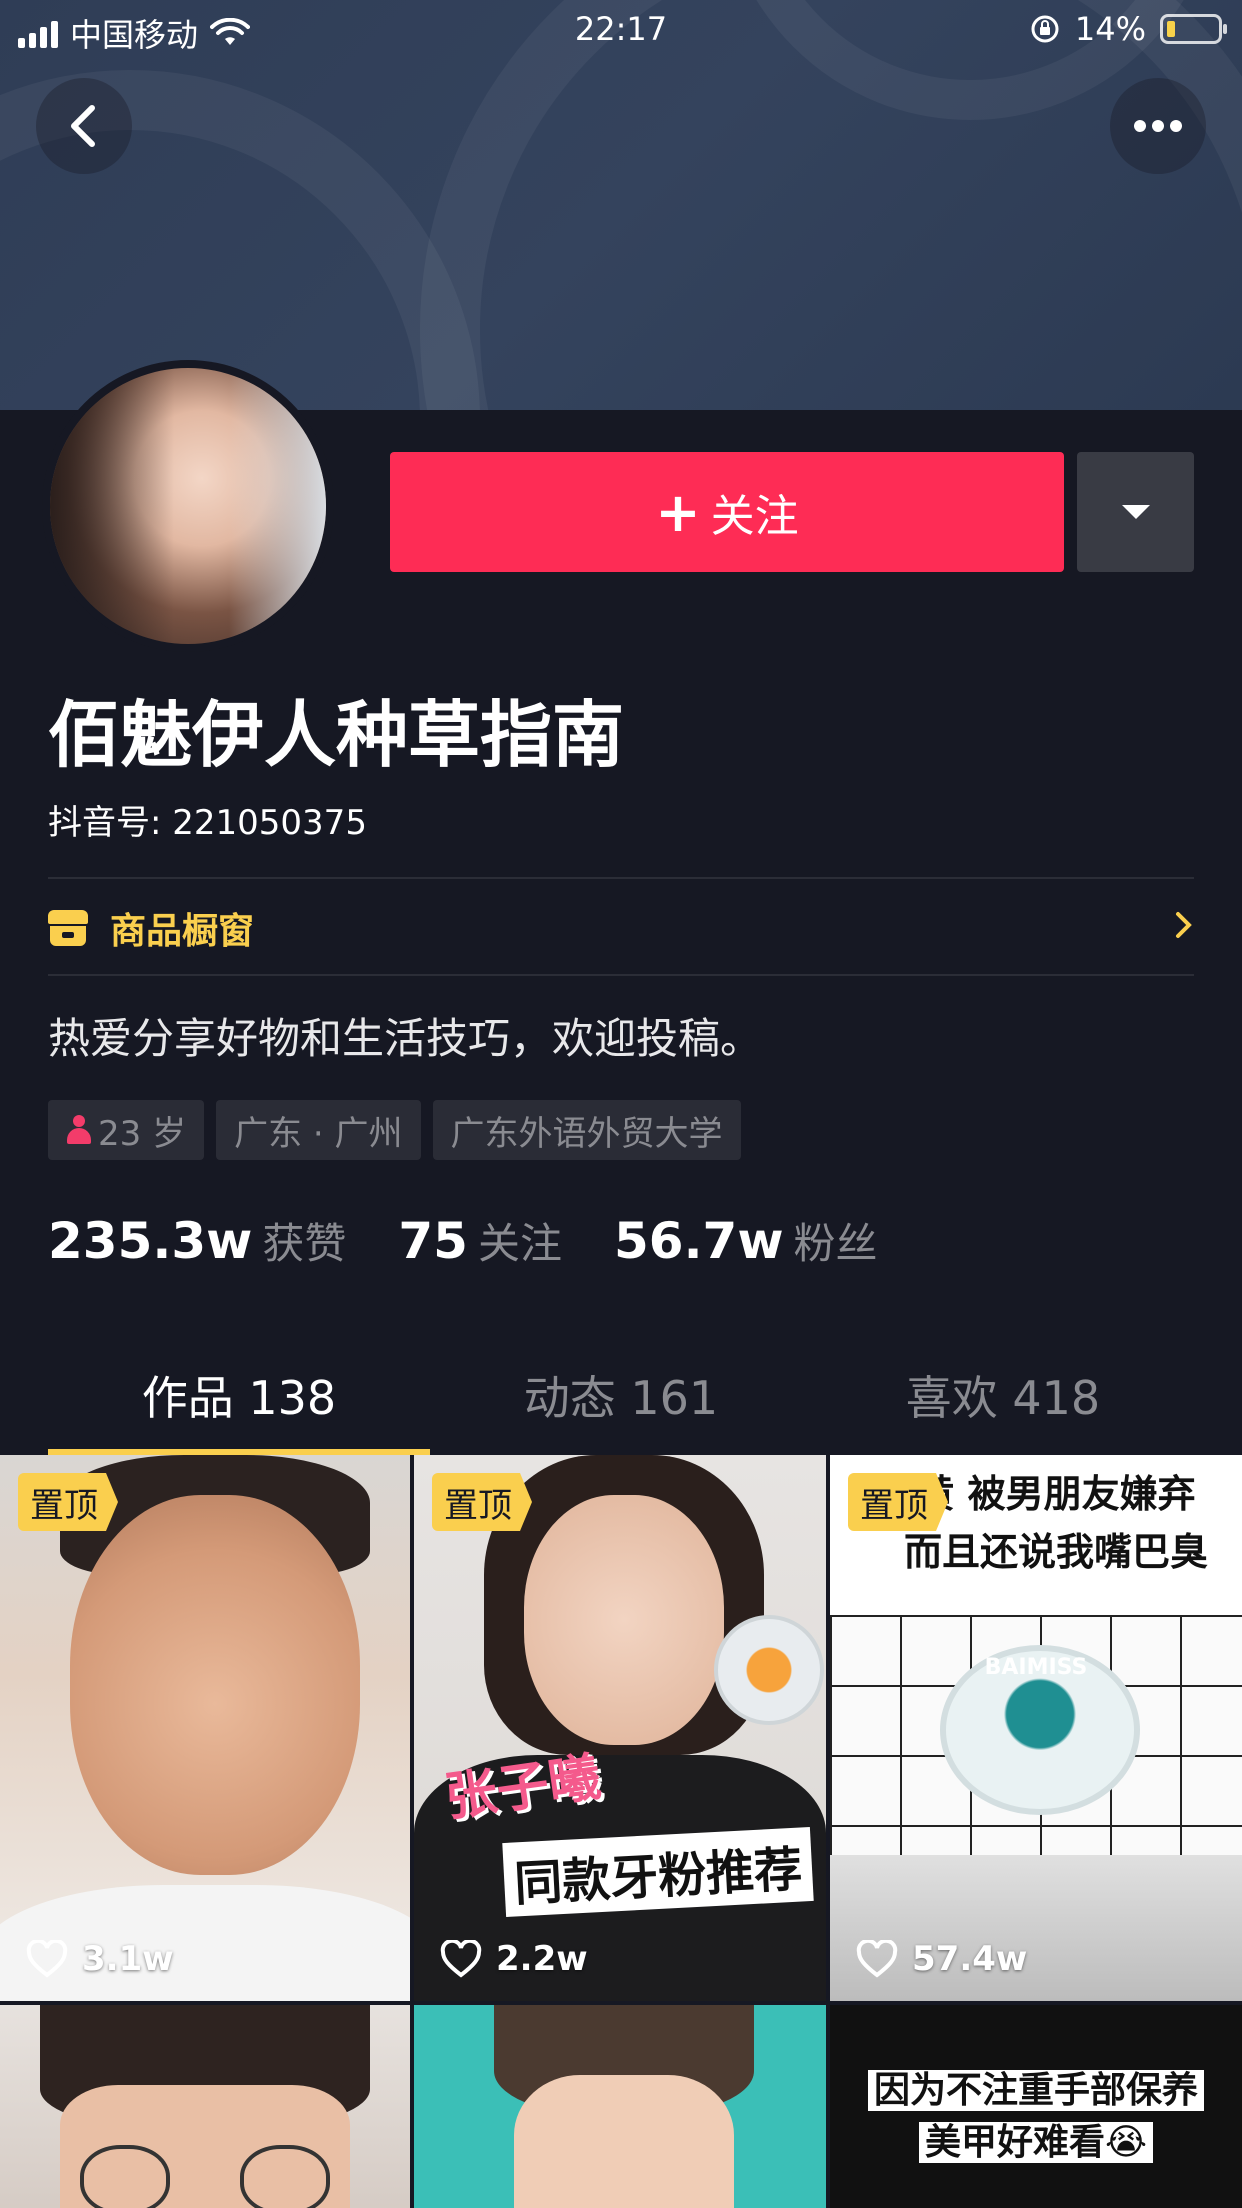  I want to click on chevron-right-icon, so click(1184, 928).